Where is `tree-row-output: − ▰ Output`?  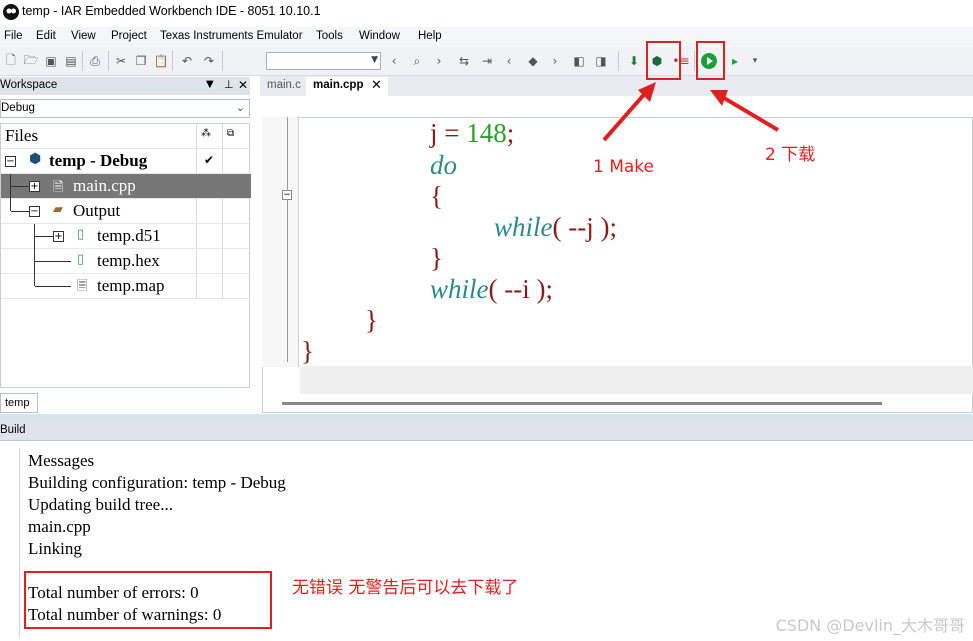 tree-row-output: − ▰ Output is located at coordinates (126, 211).